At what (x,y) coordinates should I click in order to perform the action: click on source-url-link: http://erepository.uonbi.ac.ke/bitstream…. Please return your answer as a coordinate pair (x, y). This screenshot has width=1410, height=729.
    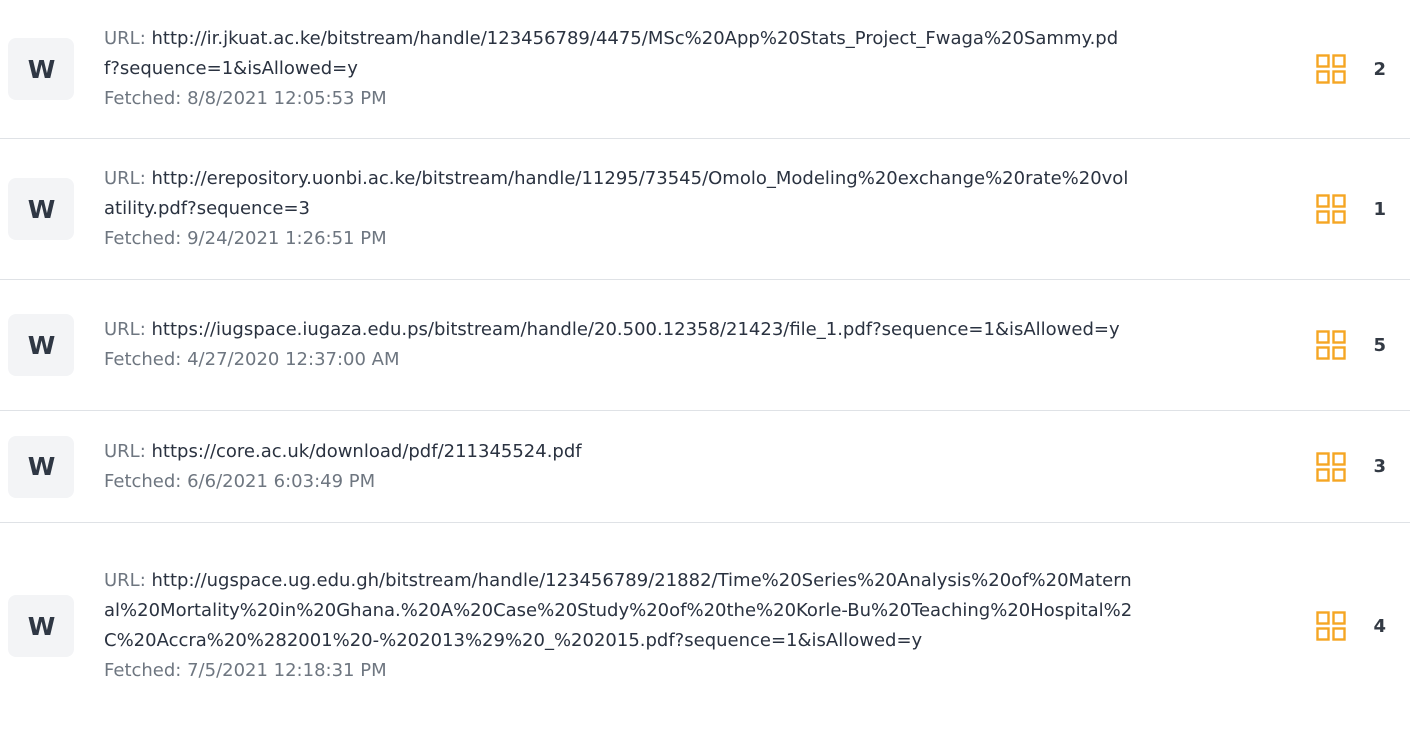
    Looking at the image, I should click on (616, 193).